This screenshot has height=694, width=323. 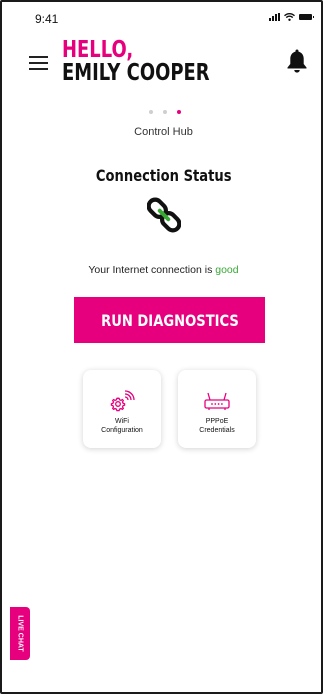 I want to click on notification-bell-icon, so click(x=297, y=63).